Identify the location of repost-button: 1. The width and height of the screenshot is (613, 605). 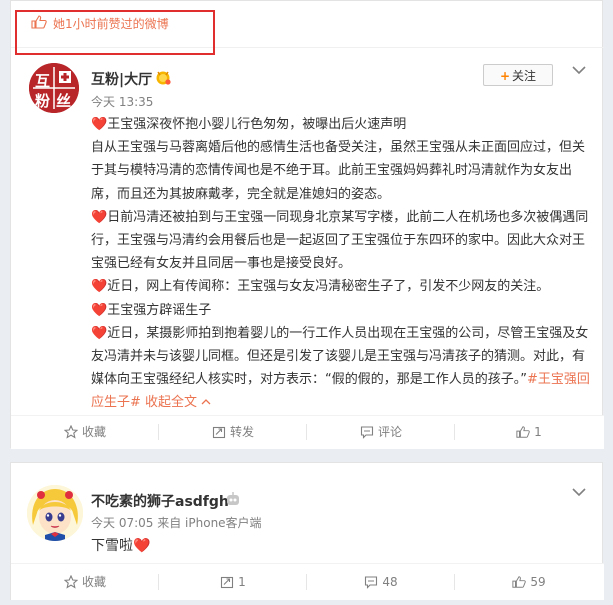
(233, 584).